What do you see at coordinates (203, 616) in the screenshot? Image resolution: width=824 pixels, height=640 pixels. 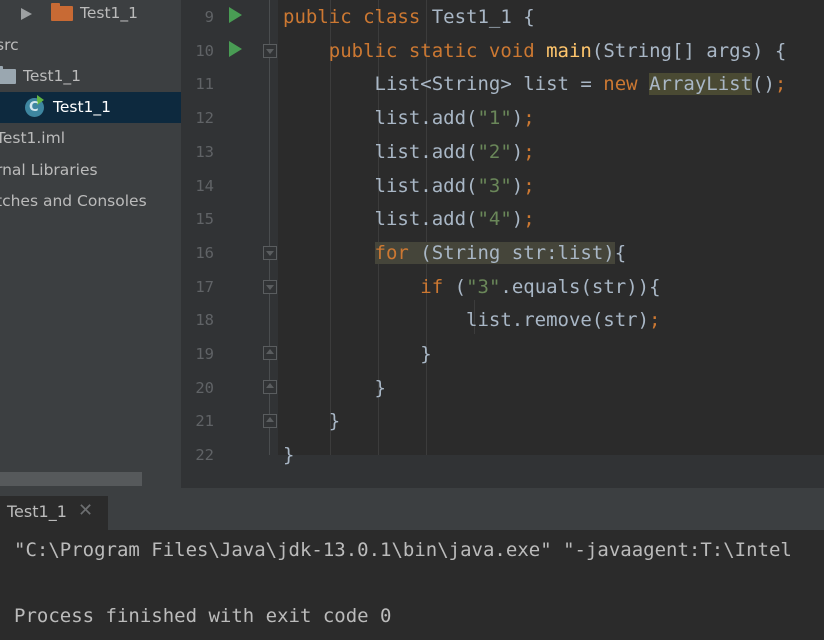 I see `console-line: Process finished with exit code 0` at bounding box center [203, 616].